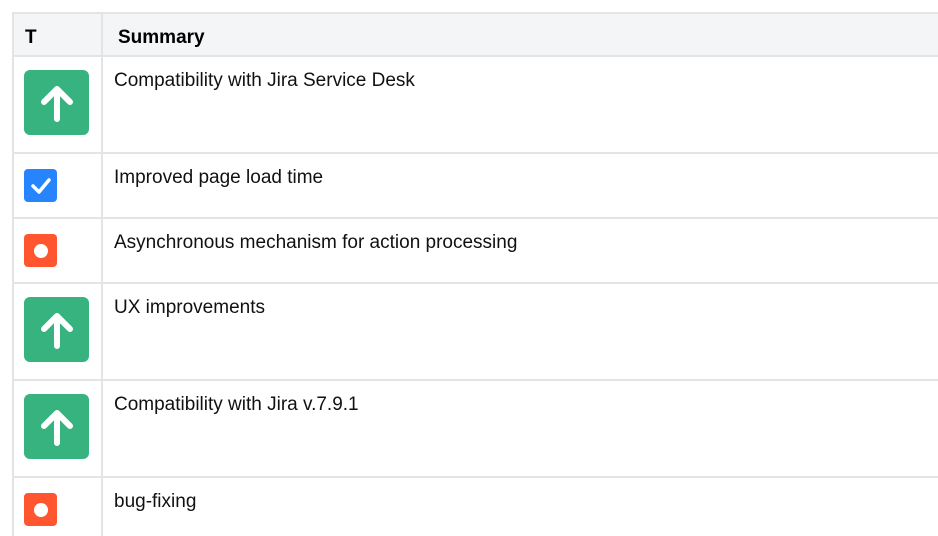 The width and height of the screenshot is (938, 536). Describe the element at coordinates (519, 506) in the screenshot. I see `summary-cell: bug-fixing` at that location.